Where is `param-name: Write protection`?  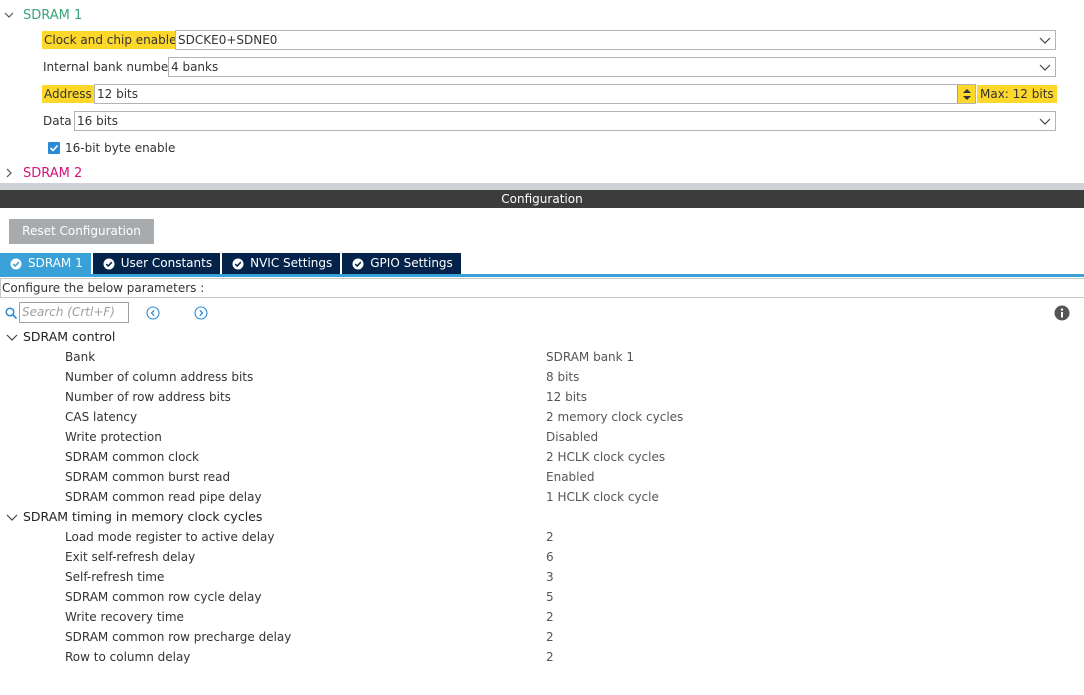 param-name: Write protection is located at coordinates (113, 437).